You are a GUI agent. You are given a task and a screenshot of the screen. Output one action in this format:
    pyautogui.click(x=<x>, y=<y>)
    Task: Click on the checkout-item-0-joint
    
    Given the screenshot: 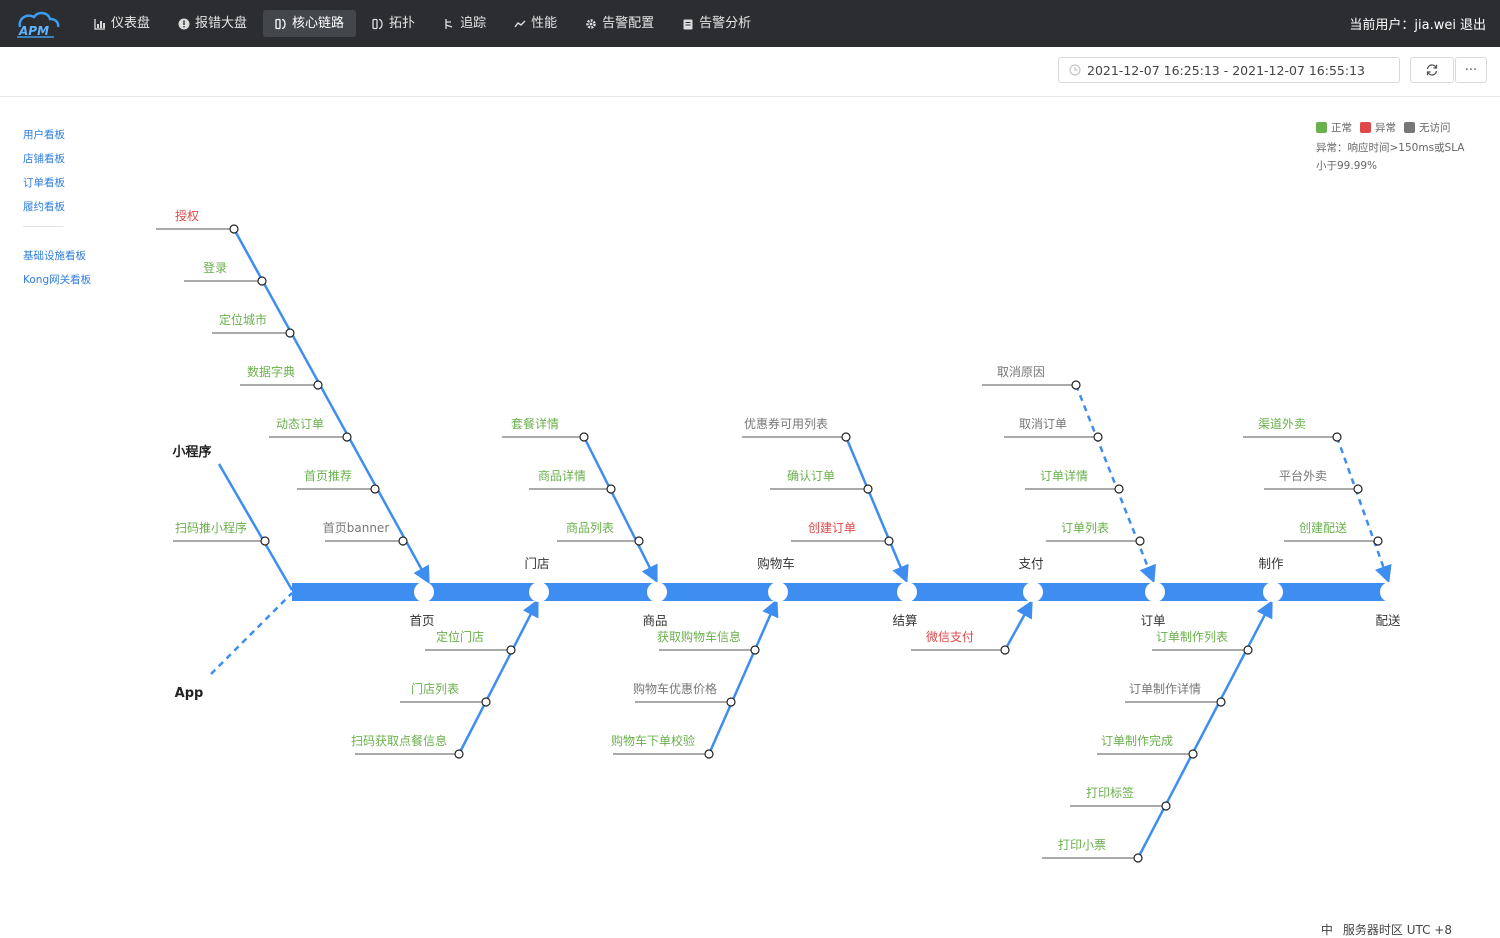 What is the action you would take?
    pyautogui.click(x=846, y=437)
    